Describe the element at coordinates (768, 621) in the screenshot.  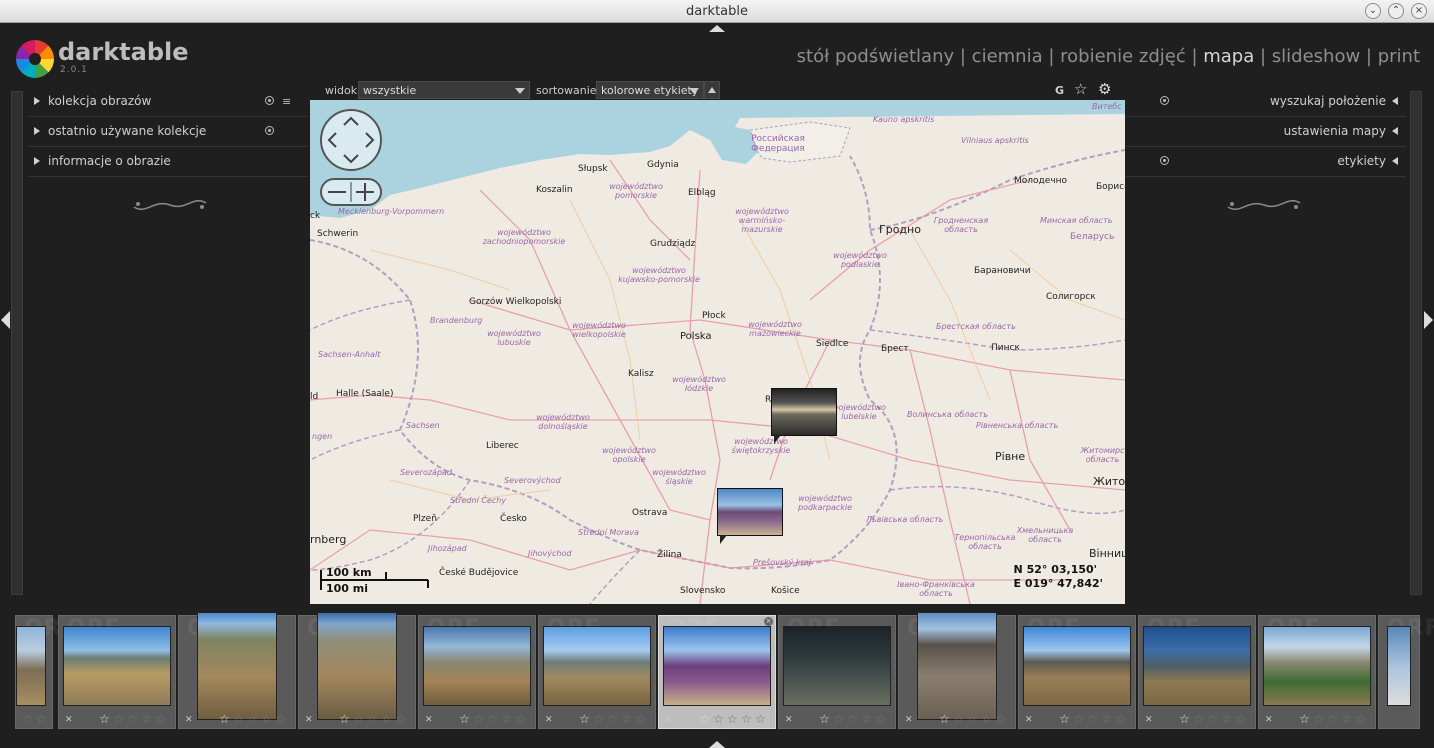
I see `close-icon: ×` at that location.